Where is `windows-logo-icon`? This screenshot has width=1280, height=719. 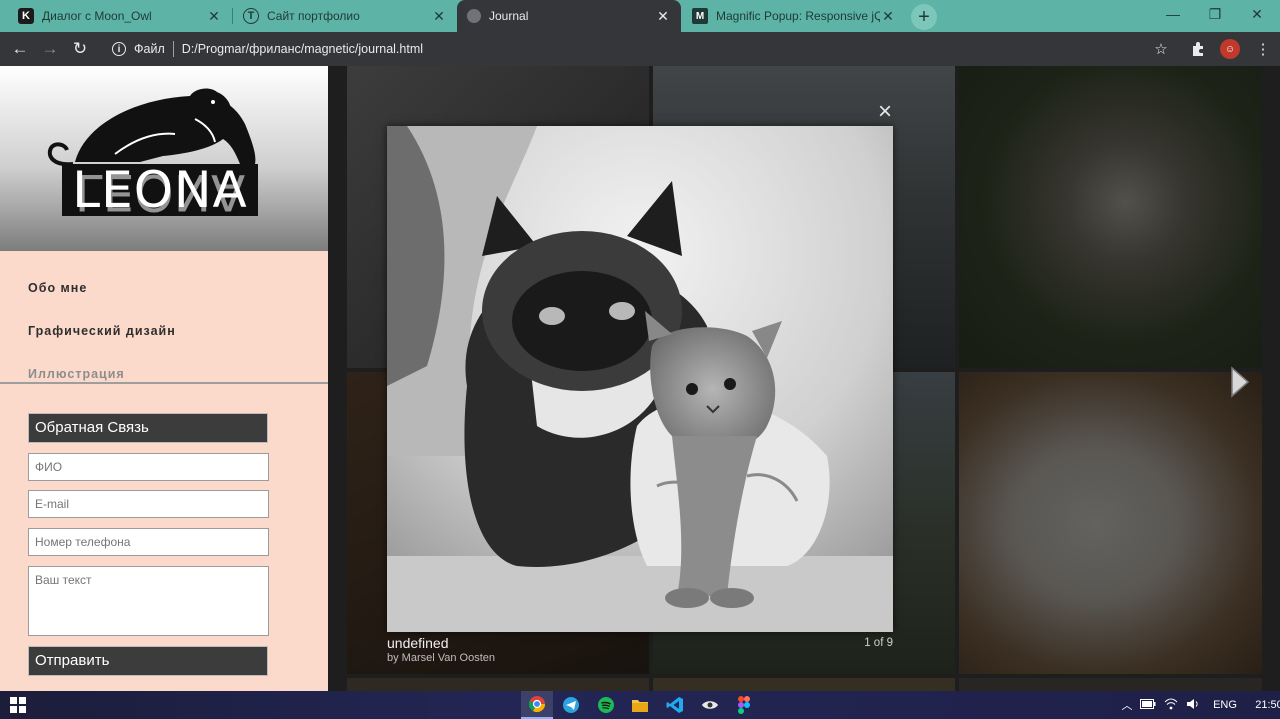
windows-logo-icon is located at coordinates (18, 705).